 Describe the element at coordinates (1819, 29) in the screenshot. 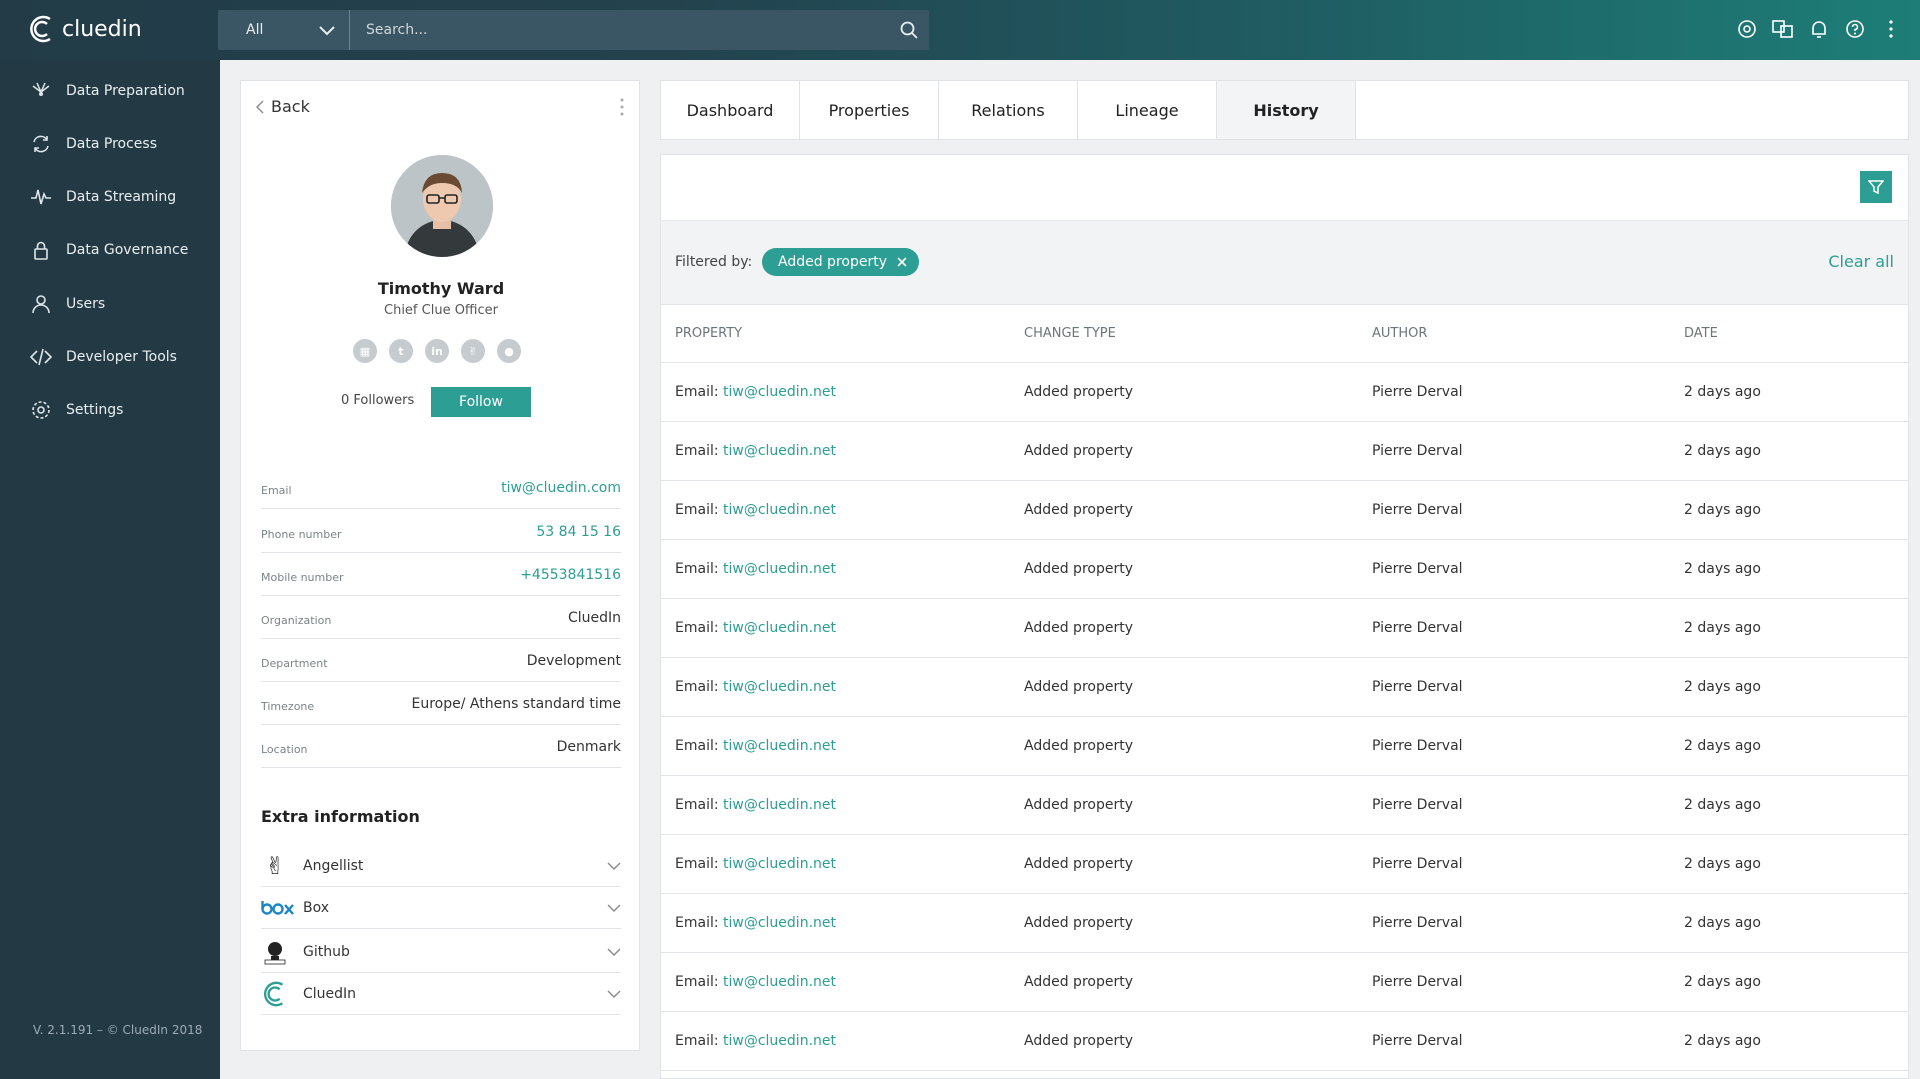

I see `bell-icon` at that location.